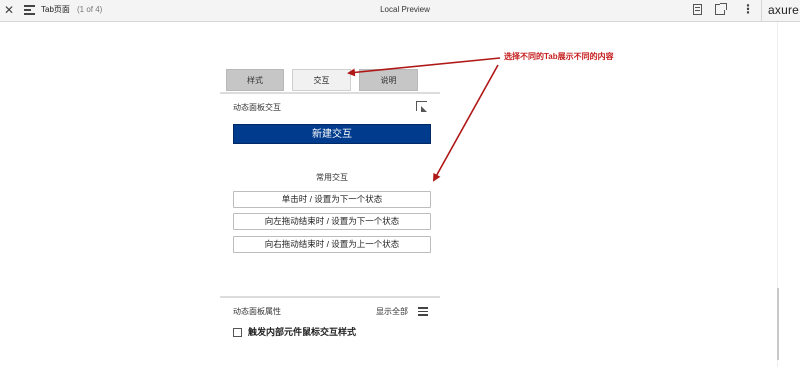  Describe the element at coordinates (424, 67) in the screenshot. I see `arrow-to-tabs` at that location.